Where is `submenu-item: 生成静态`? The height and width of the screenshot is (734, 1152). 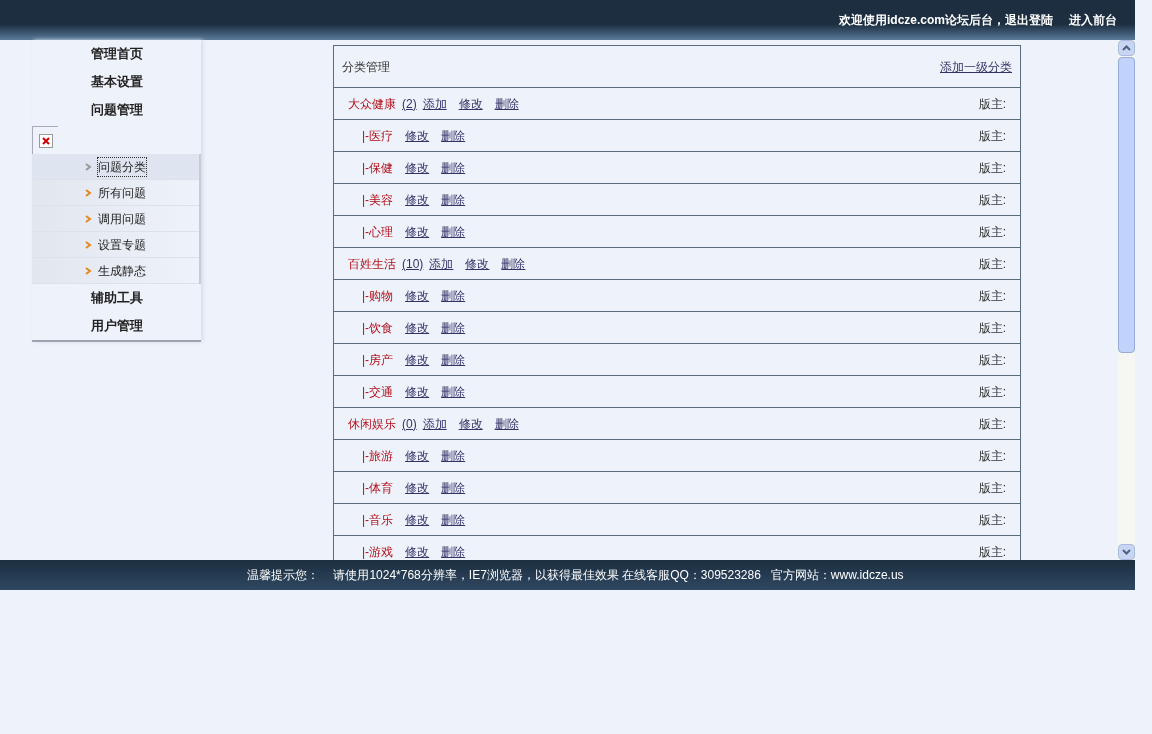
submenu-item: 生成静态 is located at coordinates (115, 271).